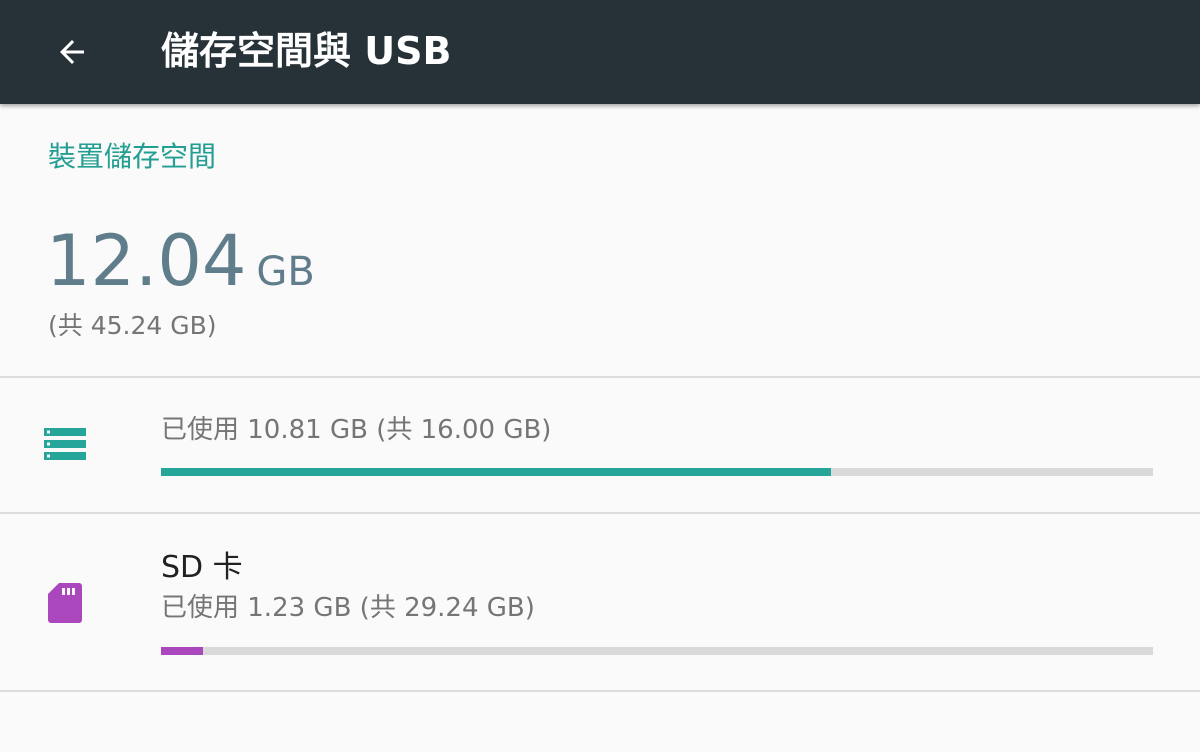  What do you see at coordinates (348, 608) in the screenshot?
I see `sd-card-summary: 已使用 1.23 GB (共 29.24 GB)` at bounding box center [348, 608].